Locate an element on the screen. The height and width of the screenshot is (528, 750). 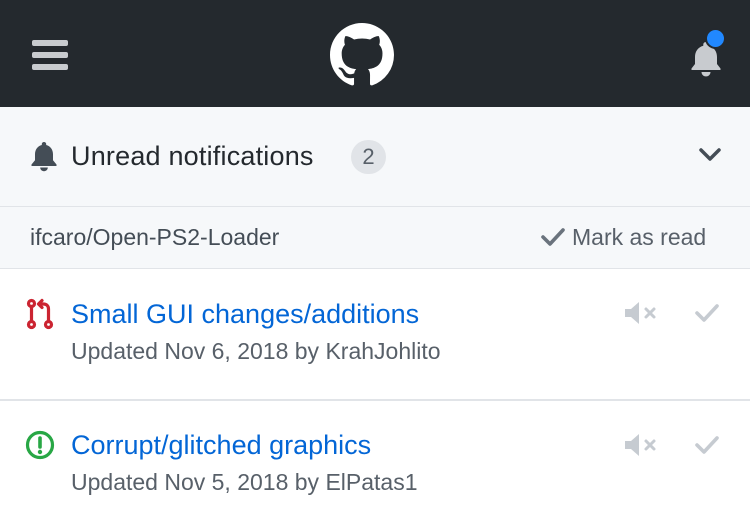
repository-name-link: ifcaro/Open-PS2-Loader is located at coordinates (154, 237).